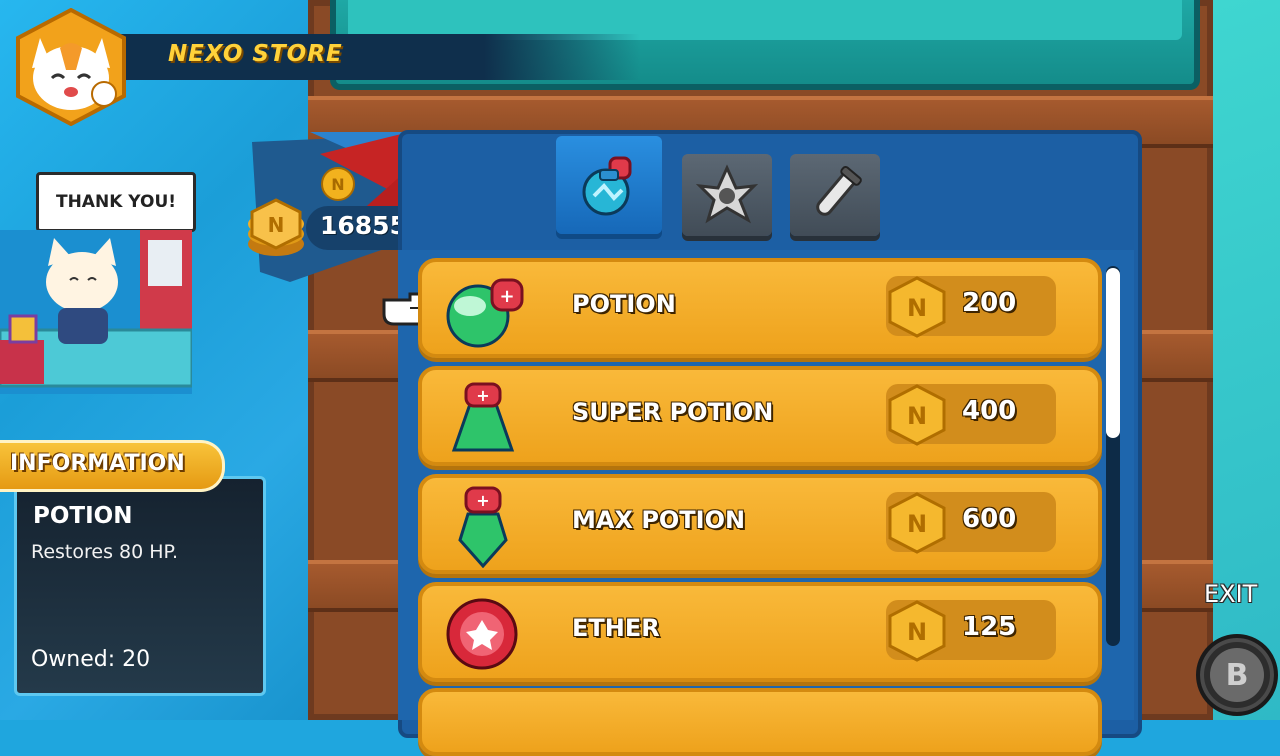 Image resolution: width=1280 pixels, height=756 pixels. Describe the element at coordinates (989, 411) in the screenshot. I see `item-price: 400` at that location.